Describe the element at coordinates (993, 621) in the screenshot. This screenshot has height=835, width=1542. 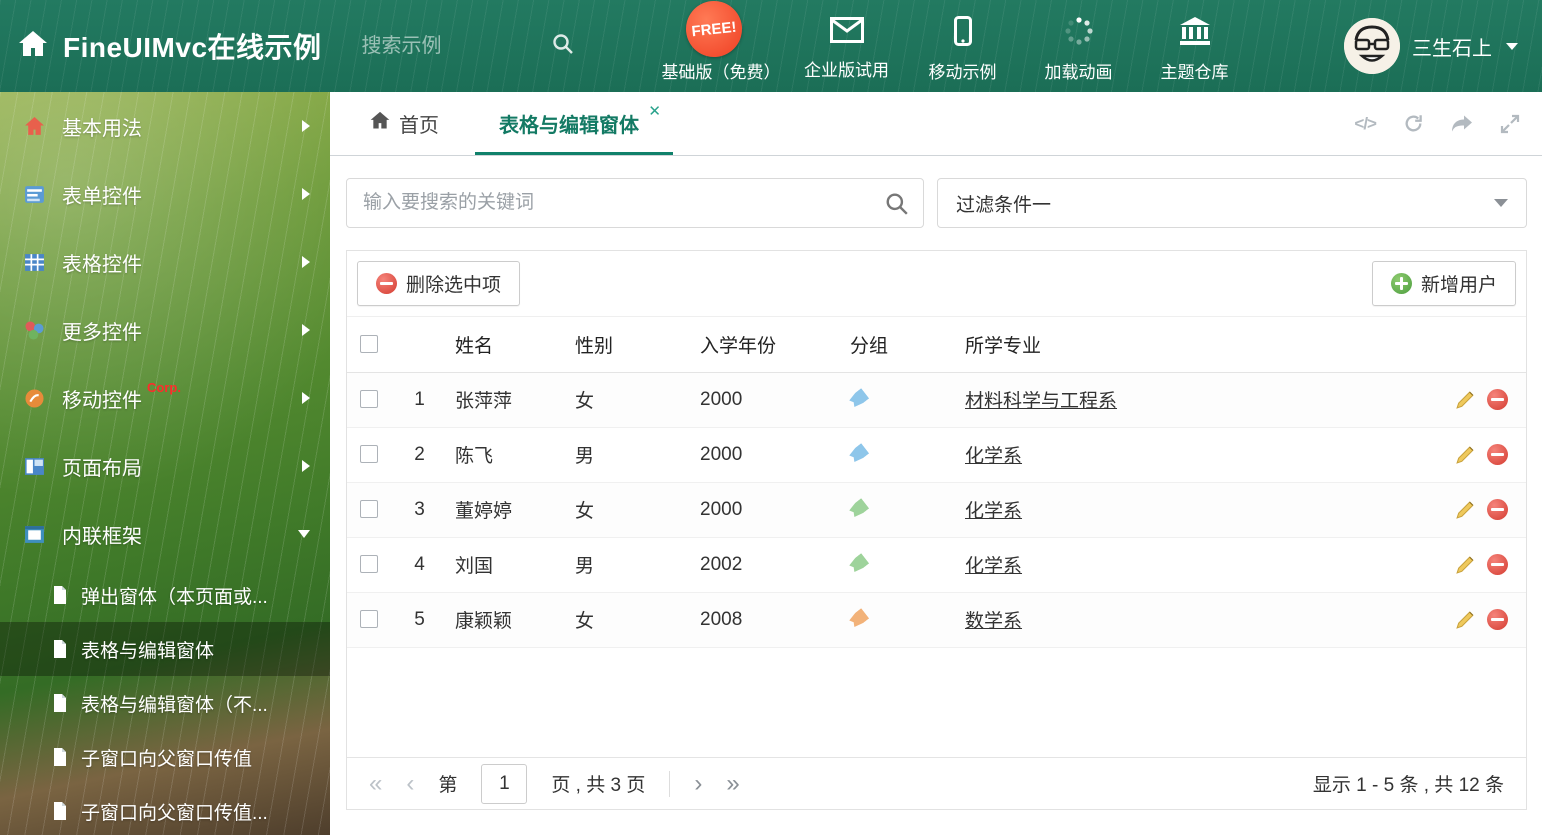
I see `major-link: 数学系` at that location.